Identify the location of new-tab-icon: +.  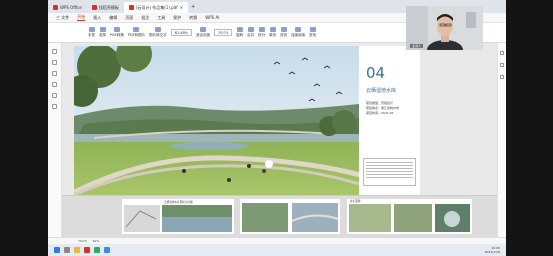
(193, 7).